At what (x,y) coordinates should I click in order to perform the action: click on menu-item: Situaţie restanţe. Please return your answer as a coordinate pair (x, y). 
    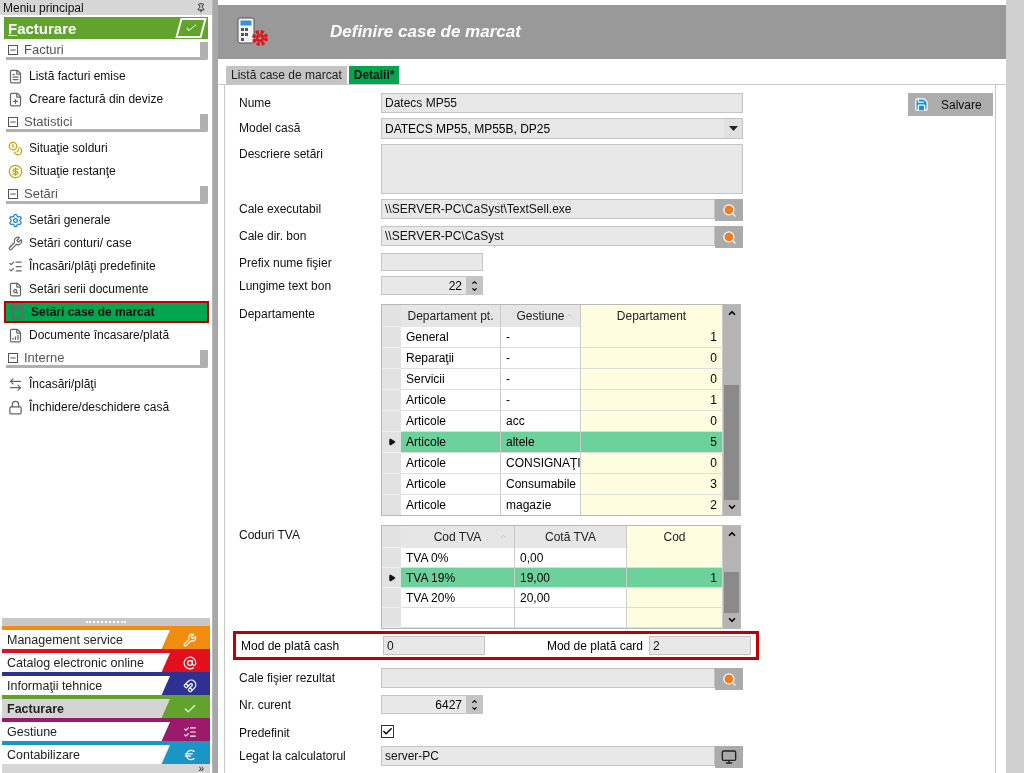
    Looking at the image, I should click on (106, 171).